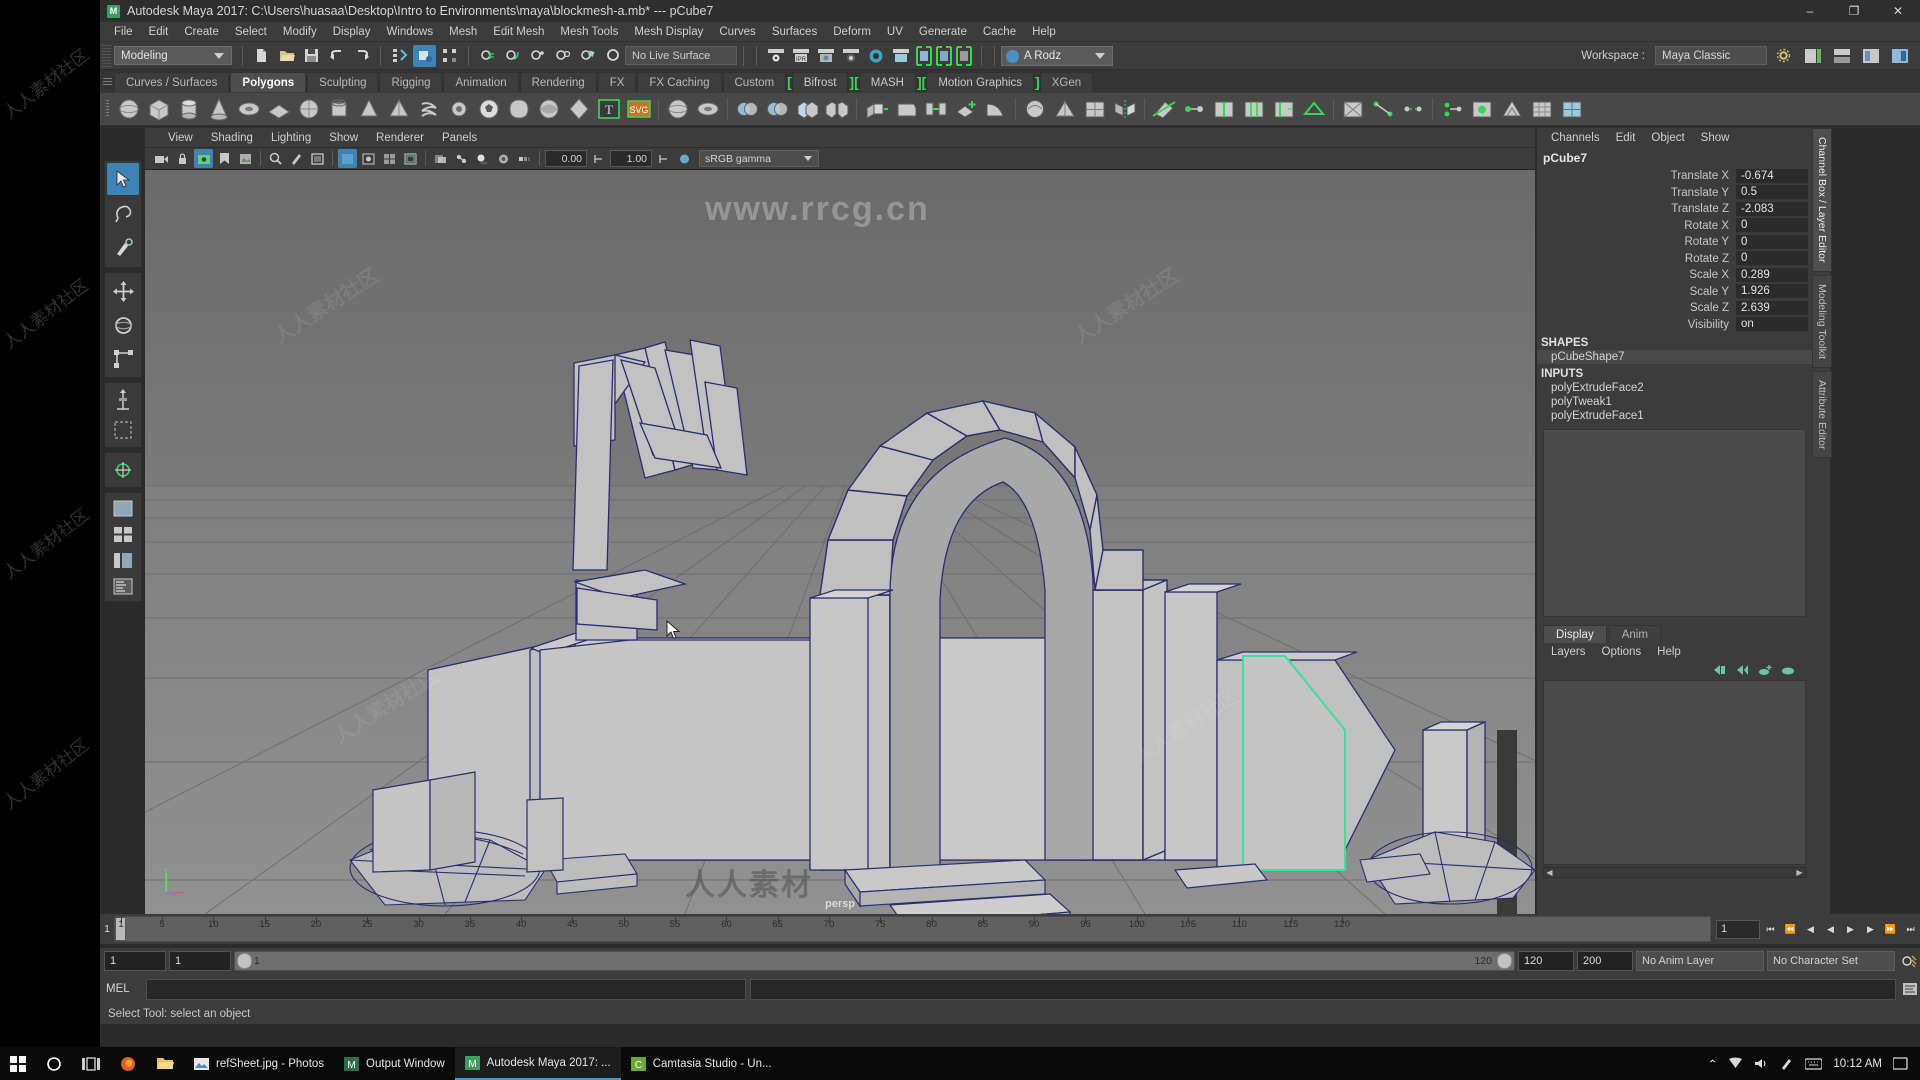 The image size is (1920, 1080). Describe the element at coordinates (1857, 1064) in the screenshot. I see `taskbar-clock: 10:12 AM` at that location.